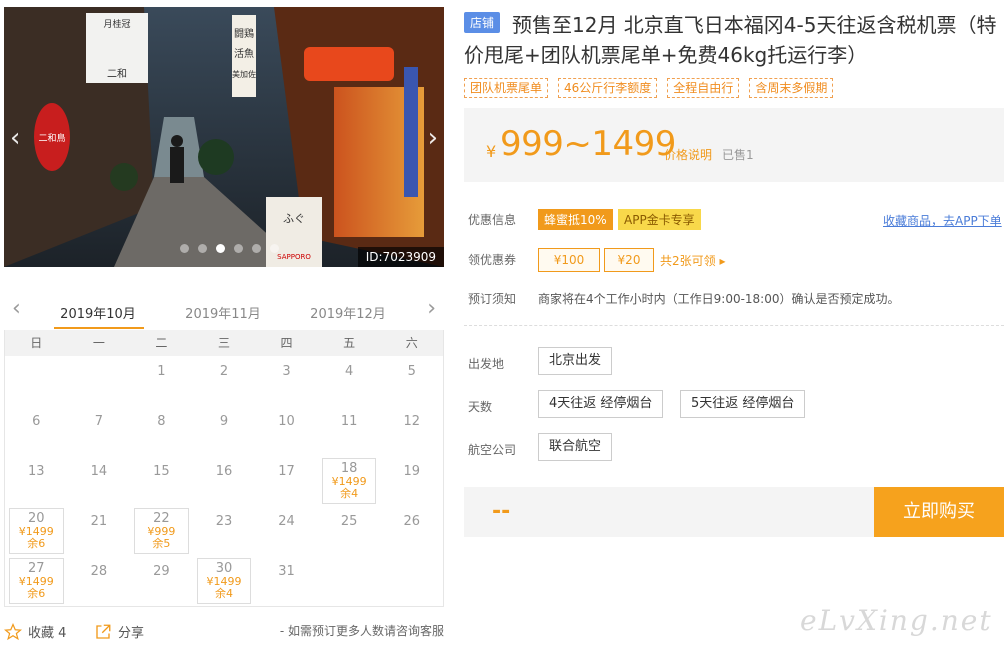  What do you see at coordinates (286, 343) in the screenshot?
I see `weekday-label: 四` at bounding box center [286, 343].